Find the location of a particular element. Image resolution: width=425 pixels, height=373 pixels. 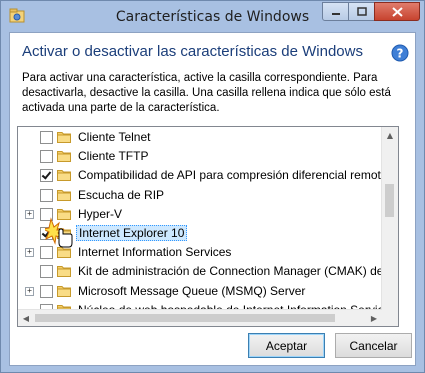

minimize-button is located at coordinates (335, 11).